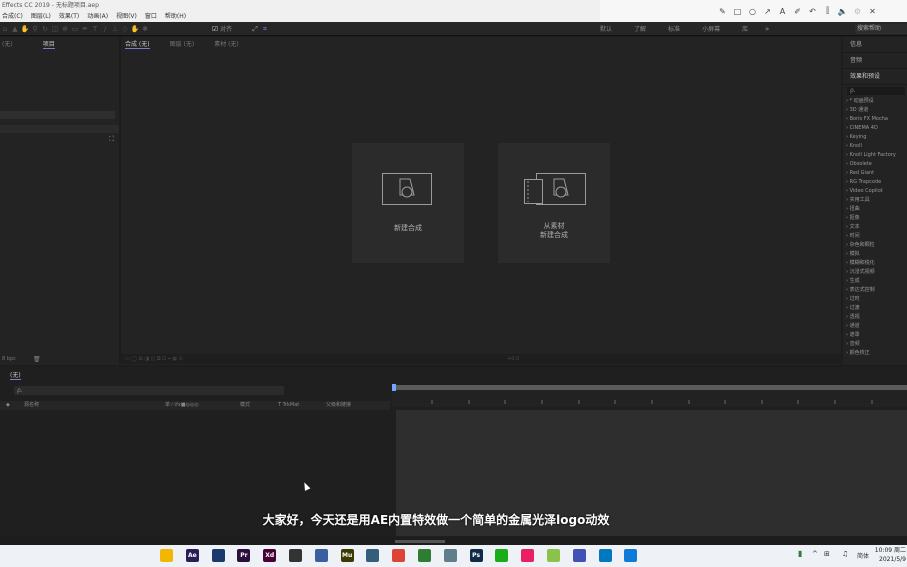 The image size is (907, 567). Describe the element at coordinates (752, 11) in the screenshot. I see `ellipse-icon: ○` at that location.